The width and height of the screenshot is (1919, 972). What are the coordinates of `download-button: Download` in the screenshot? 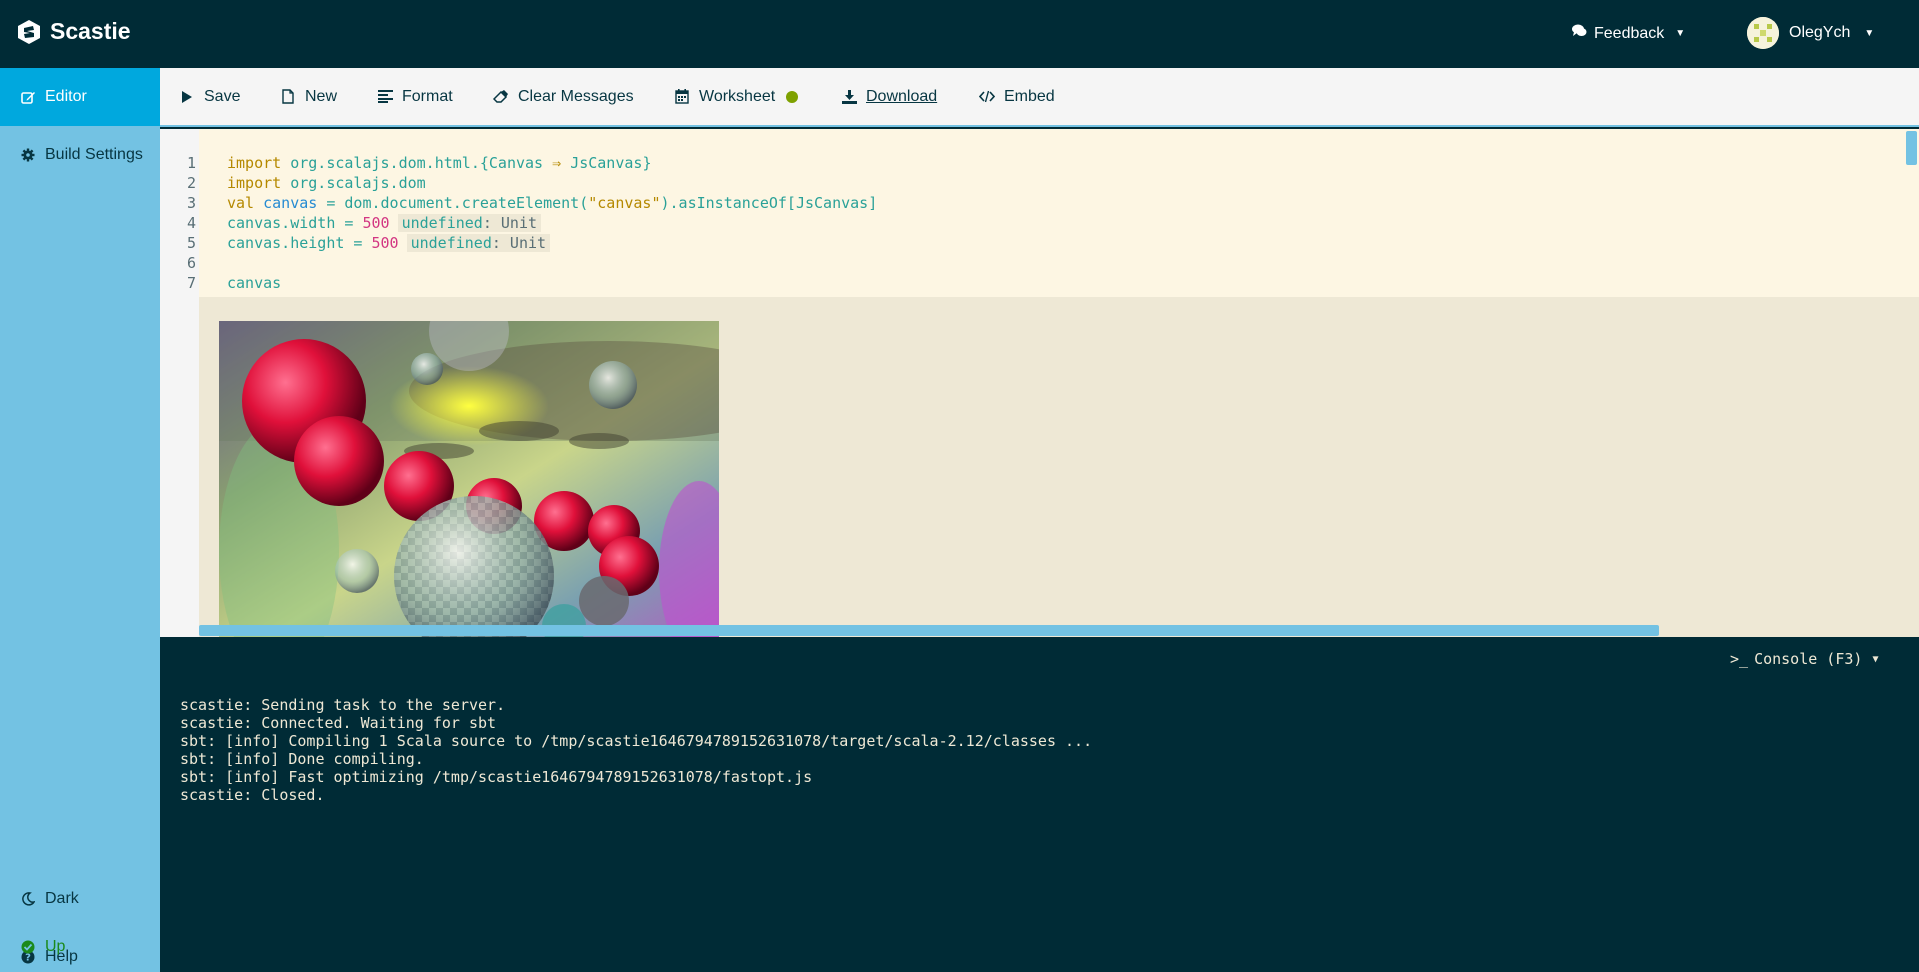 It's located at (889, 96).